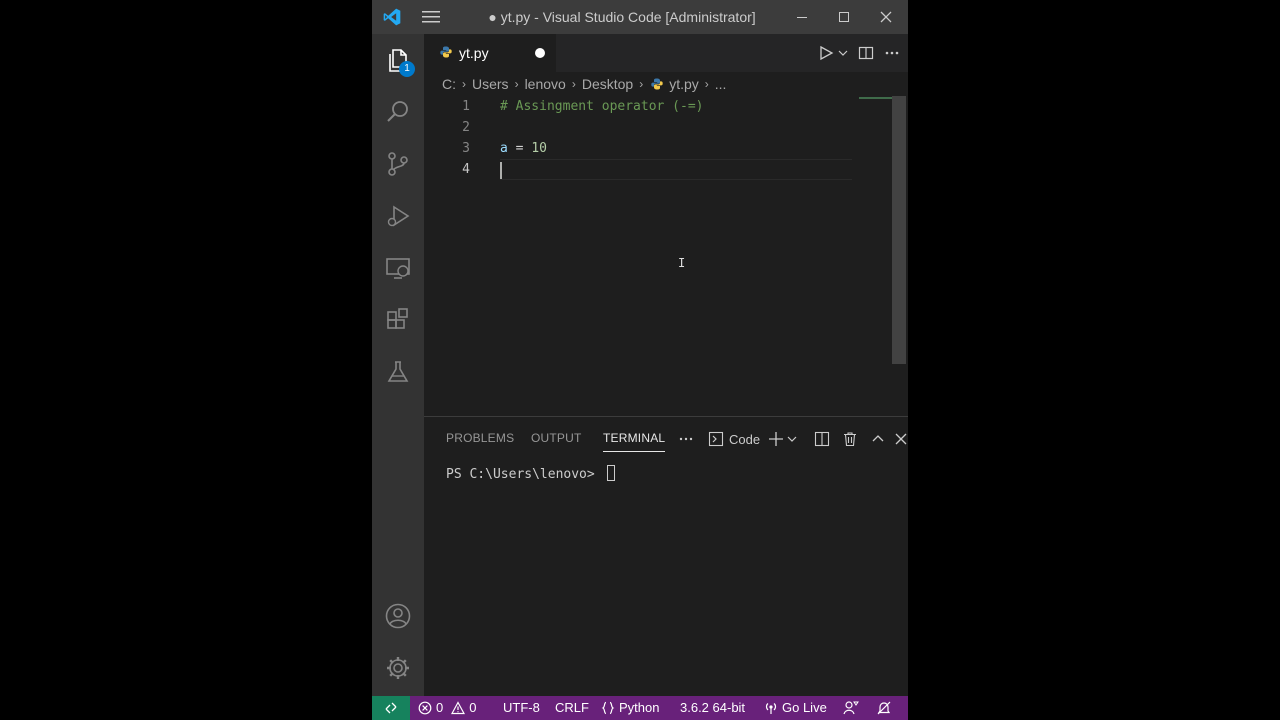 The height and width of the screenshot is (720, 1280). What do you see at coordinates (610, 473) in the screenshot?
I see `terminal-cursor` at bounding box center [610, 473].